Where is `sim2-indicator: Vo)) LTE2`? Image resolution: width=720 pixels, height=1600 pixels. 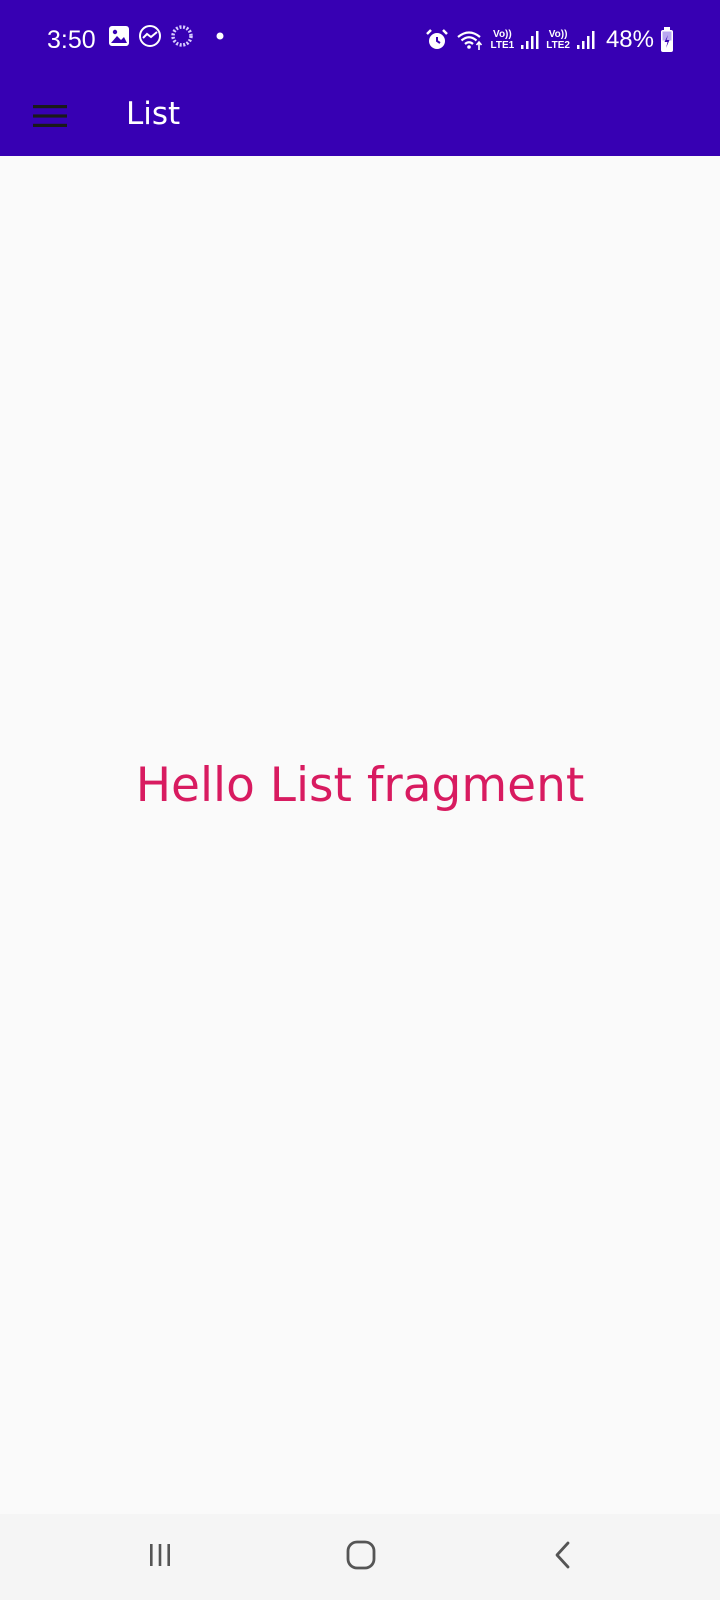
sim2-indicator: Vo)) LTE2 is located at coordinates (558, 40).